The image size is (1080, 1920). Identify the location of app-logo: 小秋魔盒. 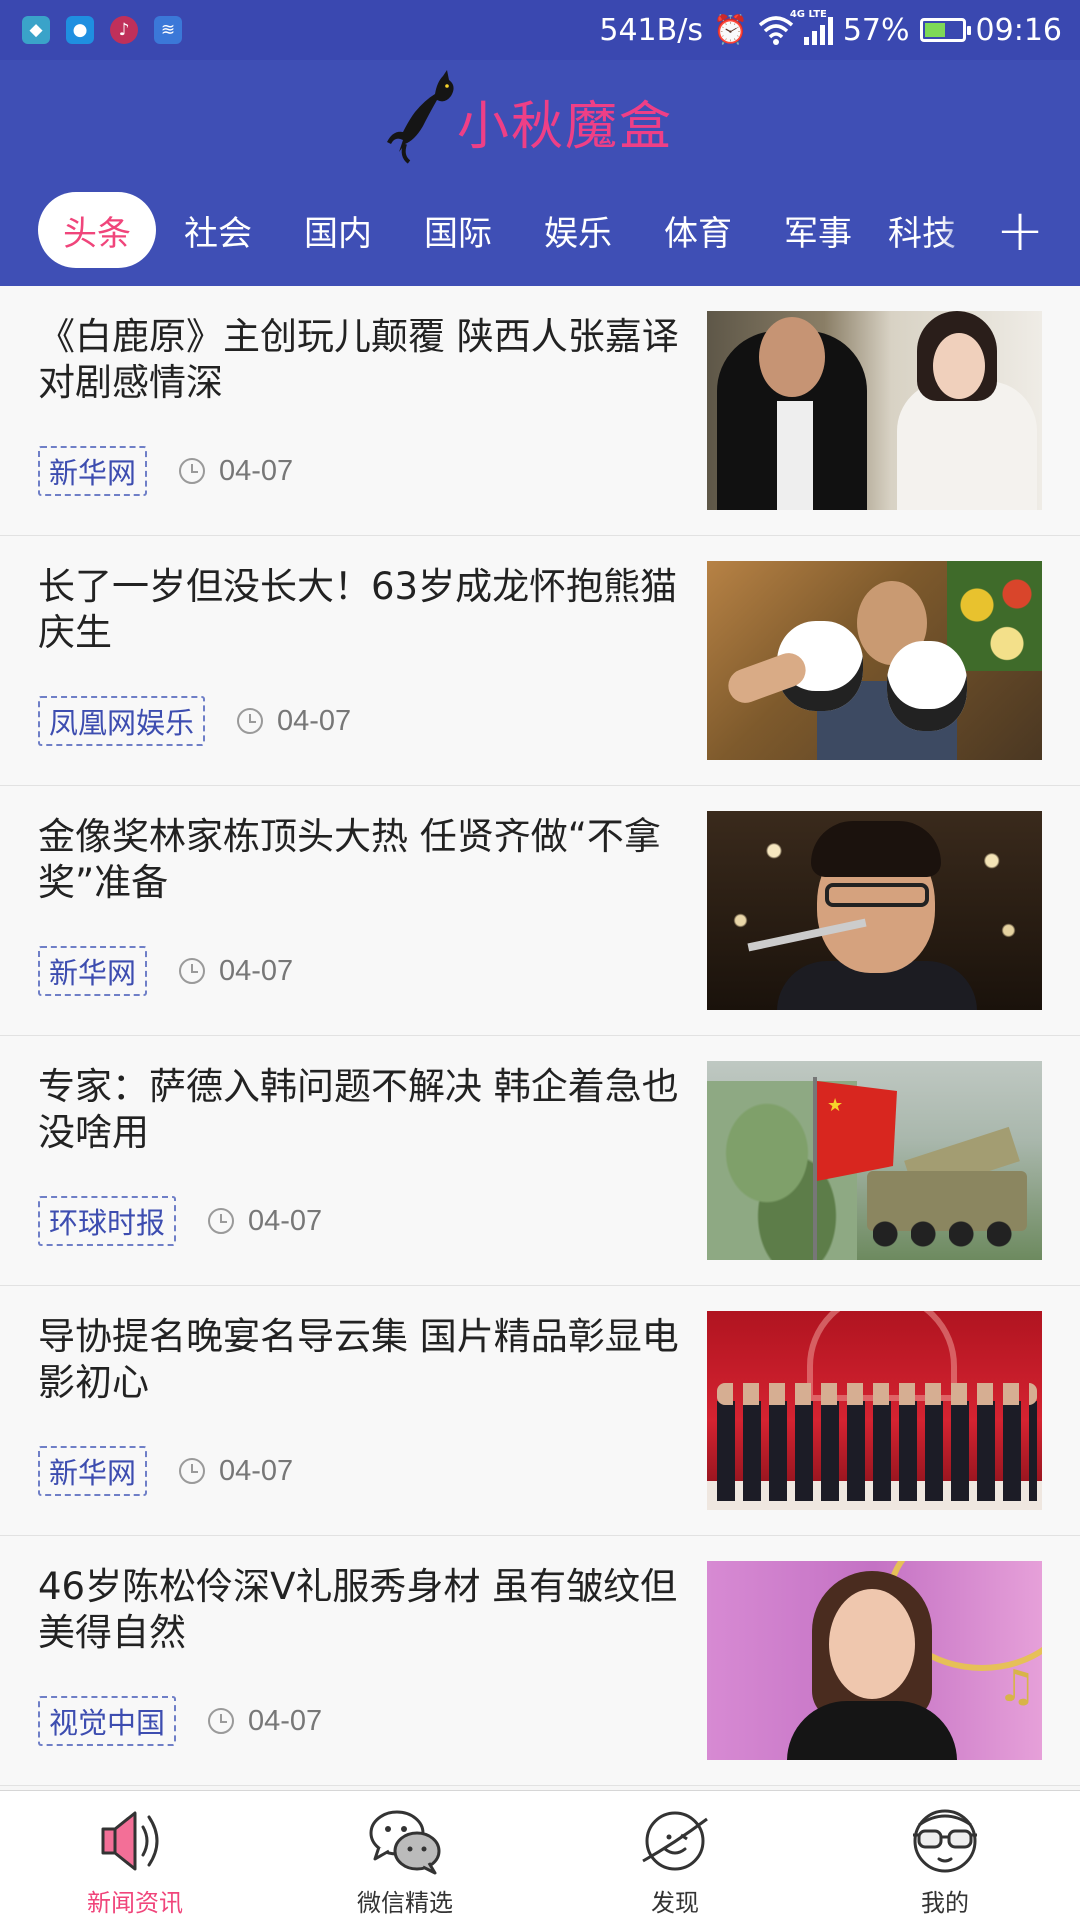
(540, 118).